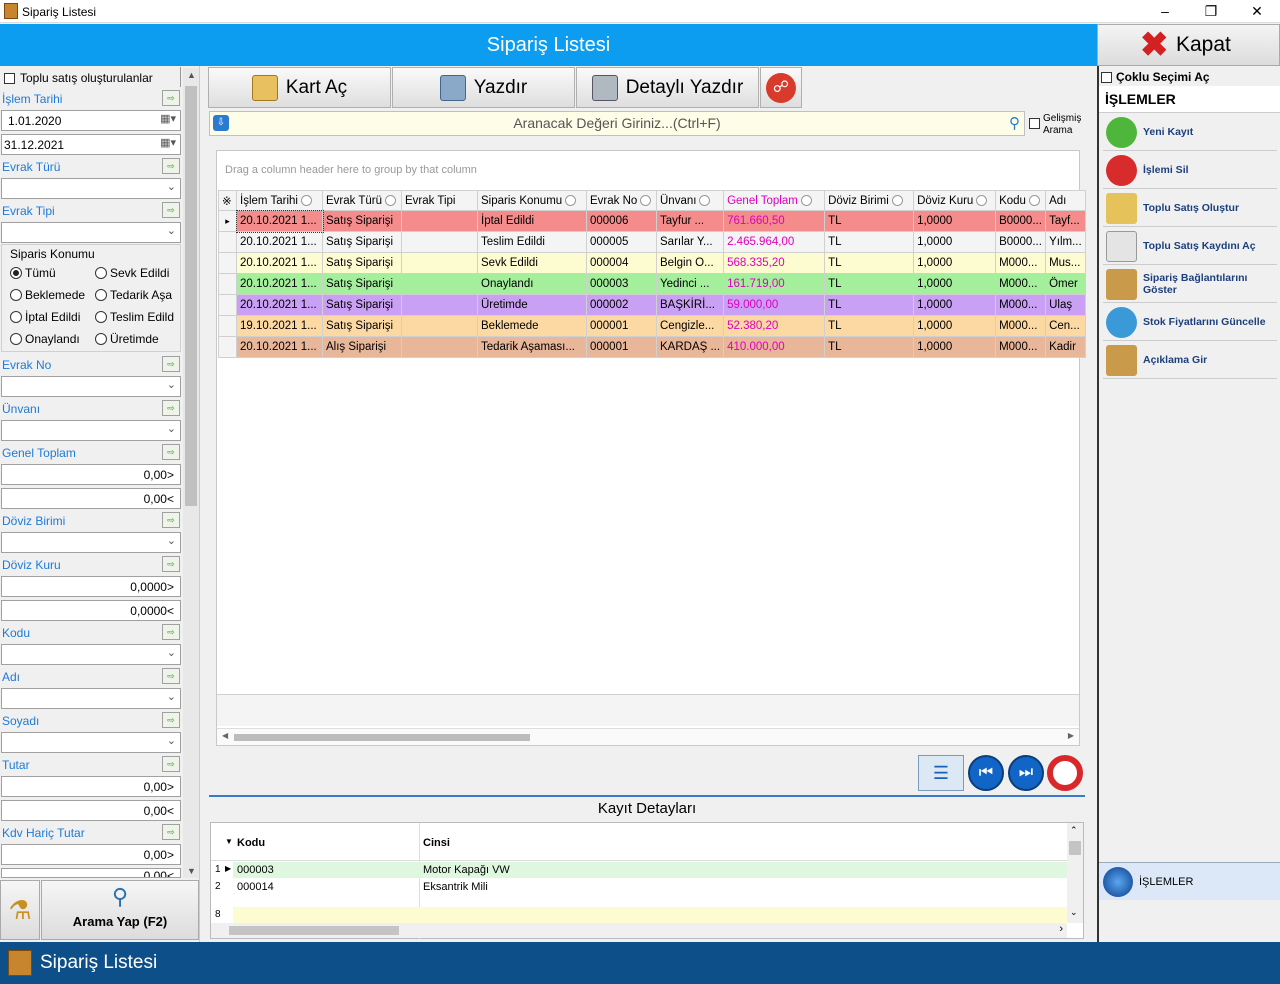 The image size is (1280, 984). What do you see at coordinates (1189, 881) in the screenshot?
I see `operations-tab: İŞLEMLER` at bounding box center [1189, 881].